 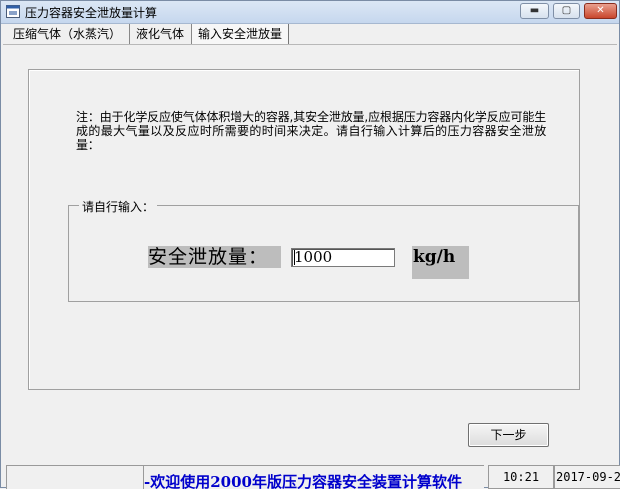 I want to click on minimize-button: ▬, so click(x=534, y=11).